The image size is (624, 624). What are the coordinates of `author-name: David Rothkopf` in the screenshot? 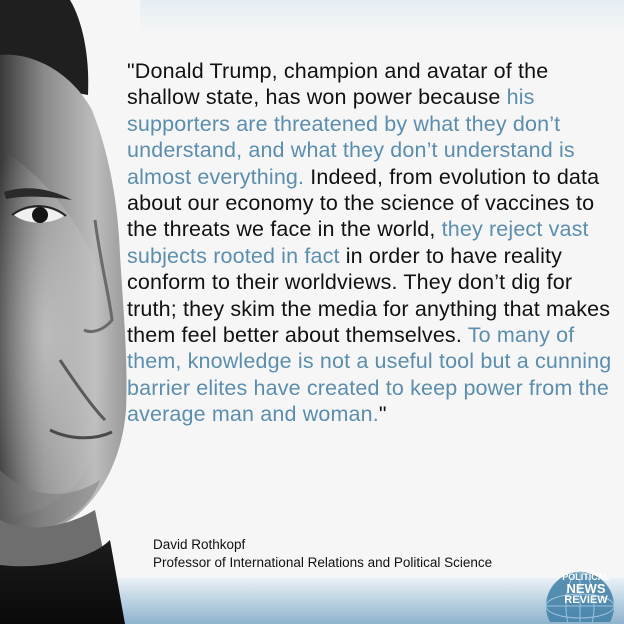 It's located at (199, 544).